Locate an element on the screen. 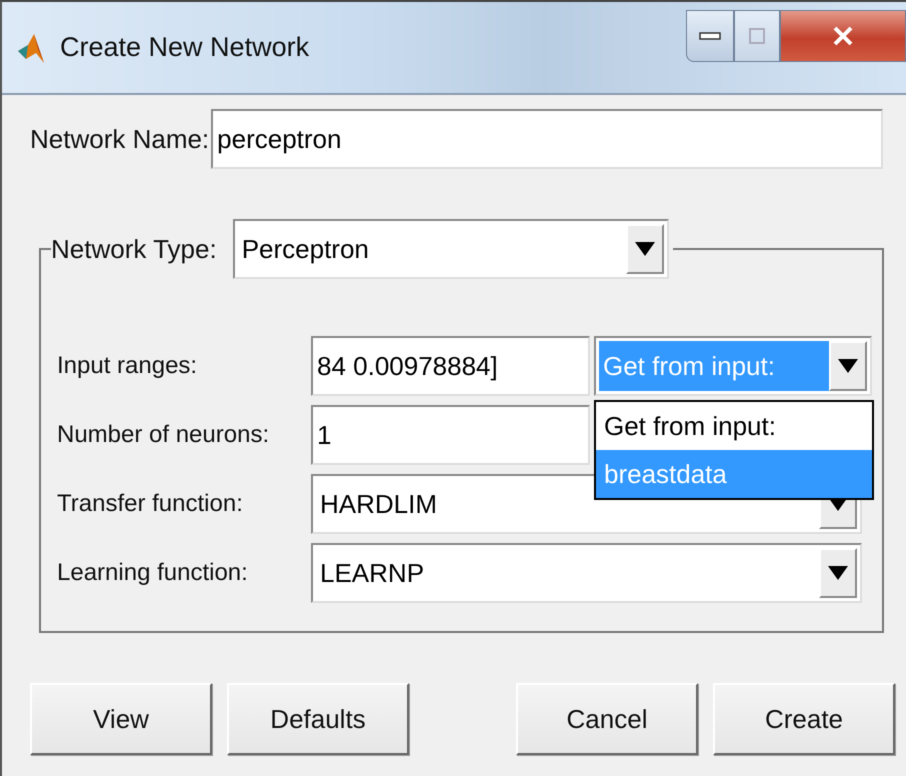  maximize-icon is located at coordinates (757, 36).